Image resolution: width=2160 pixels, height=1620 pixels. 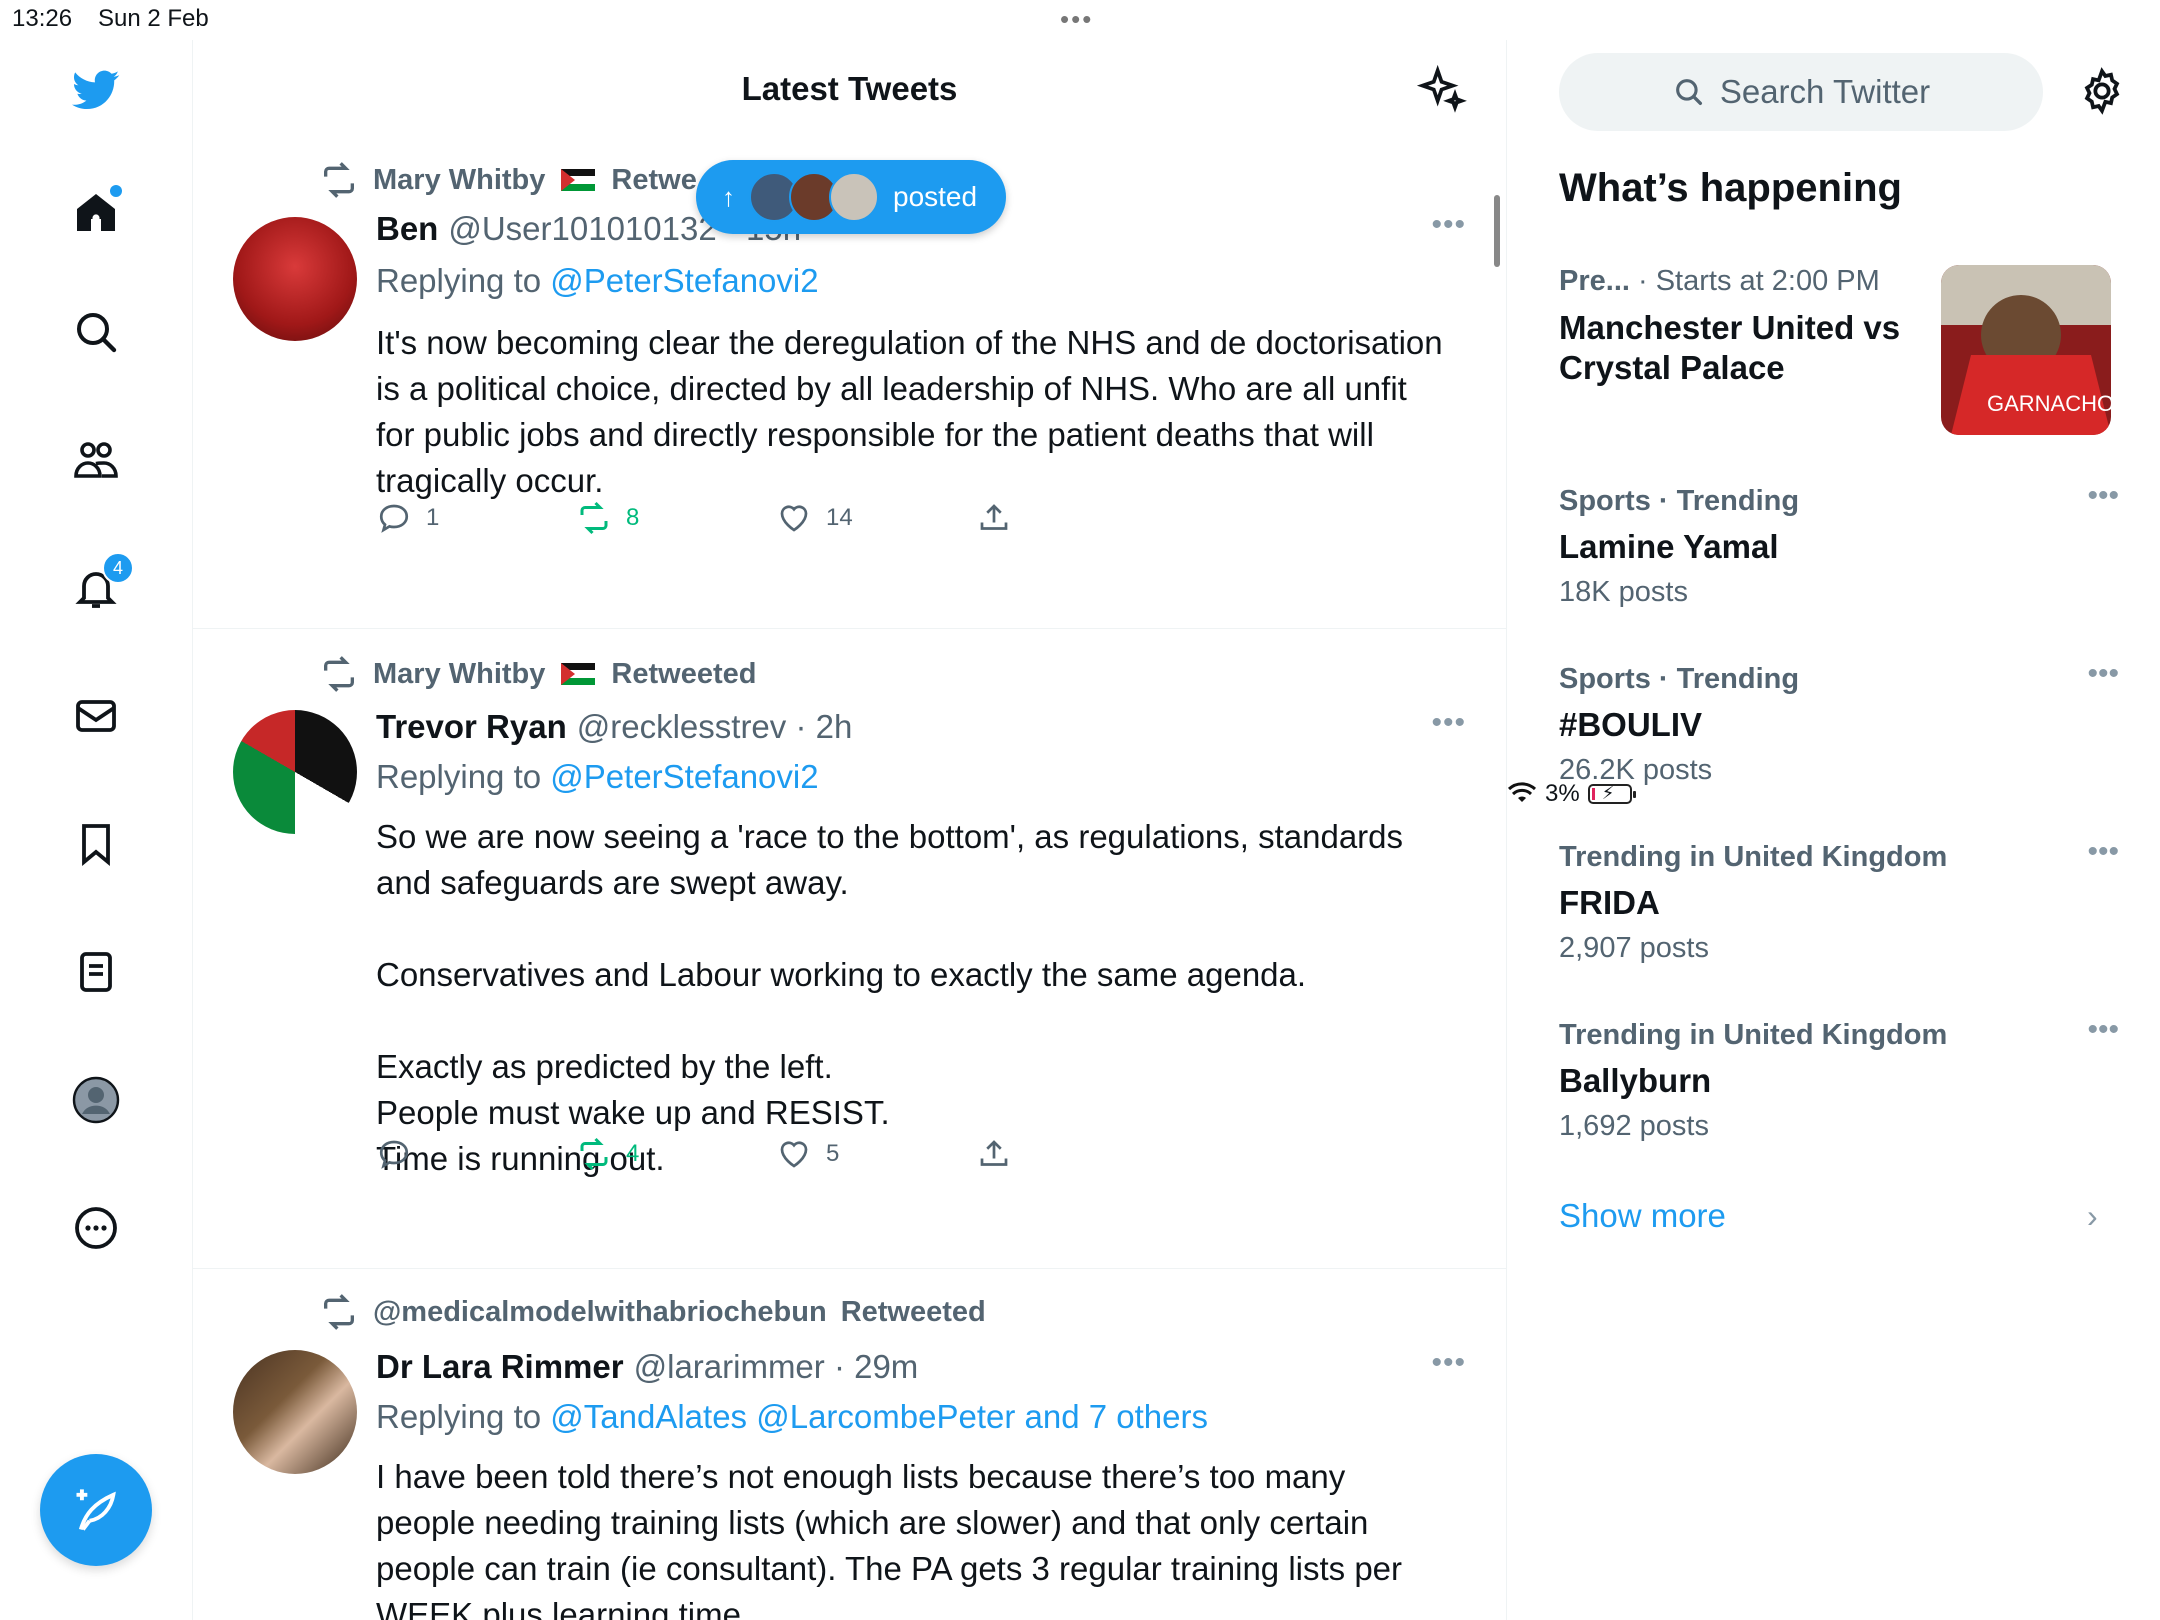 I want to click on timeline-title: Latest Tweets, so click(x=849, y=88).